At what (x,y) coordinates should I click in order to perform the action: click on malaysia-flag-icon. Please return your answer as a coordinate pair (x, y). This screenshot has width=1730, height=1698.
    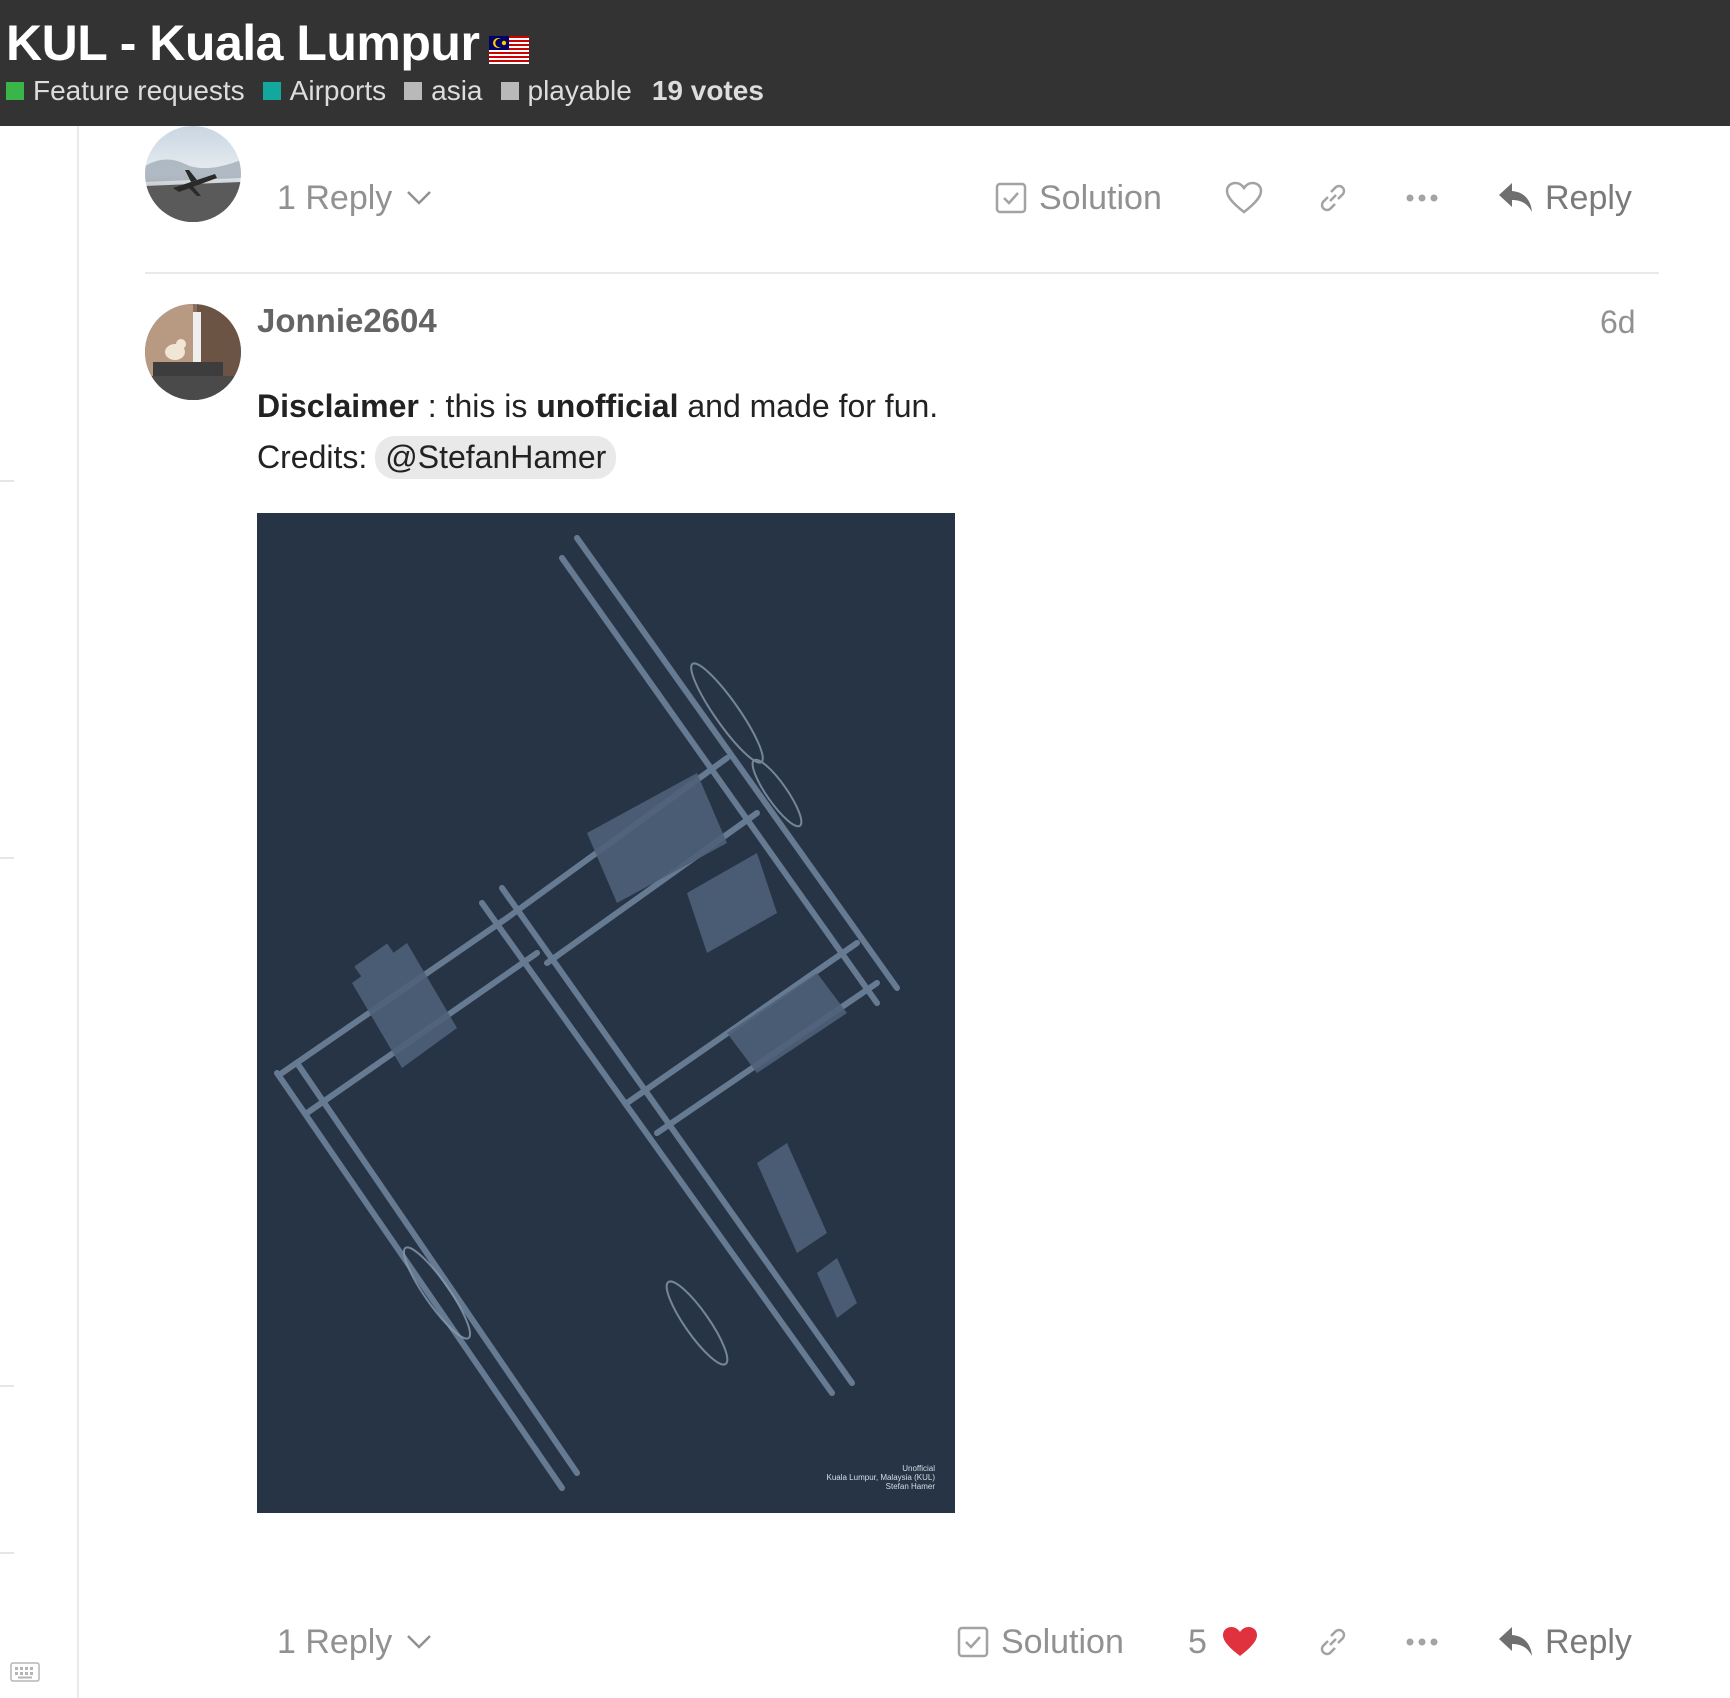
    Looking at the image, I should click on (509, 47).